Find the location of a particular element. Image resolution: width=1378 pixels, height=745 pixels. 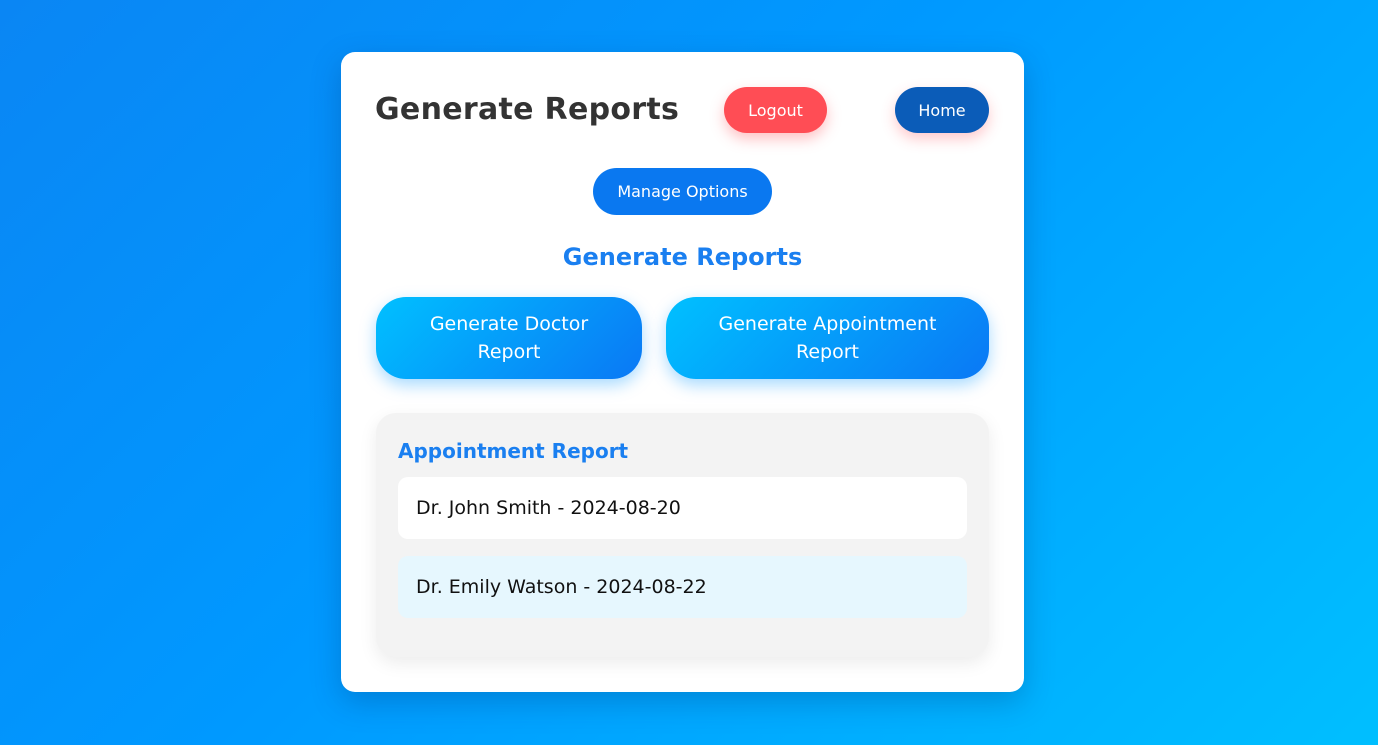

logout-button: Logout is located at coordinates (775, 110).